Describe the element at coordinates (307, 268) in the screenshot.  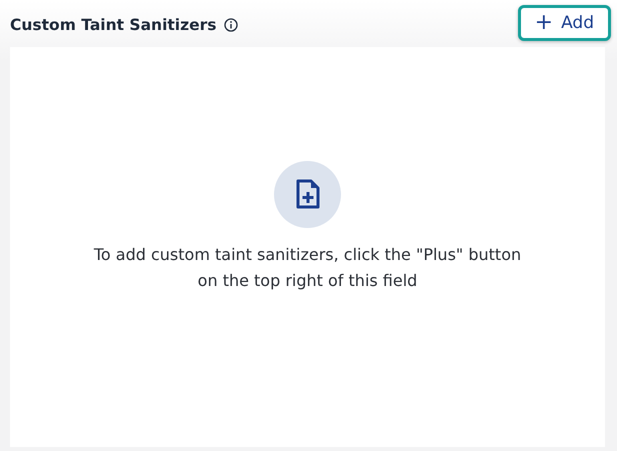
I see `empty-state-message: To add custom taint sanitizers, click the "Plus" button on the top right of this field` at that location.